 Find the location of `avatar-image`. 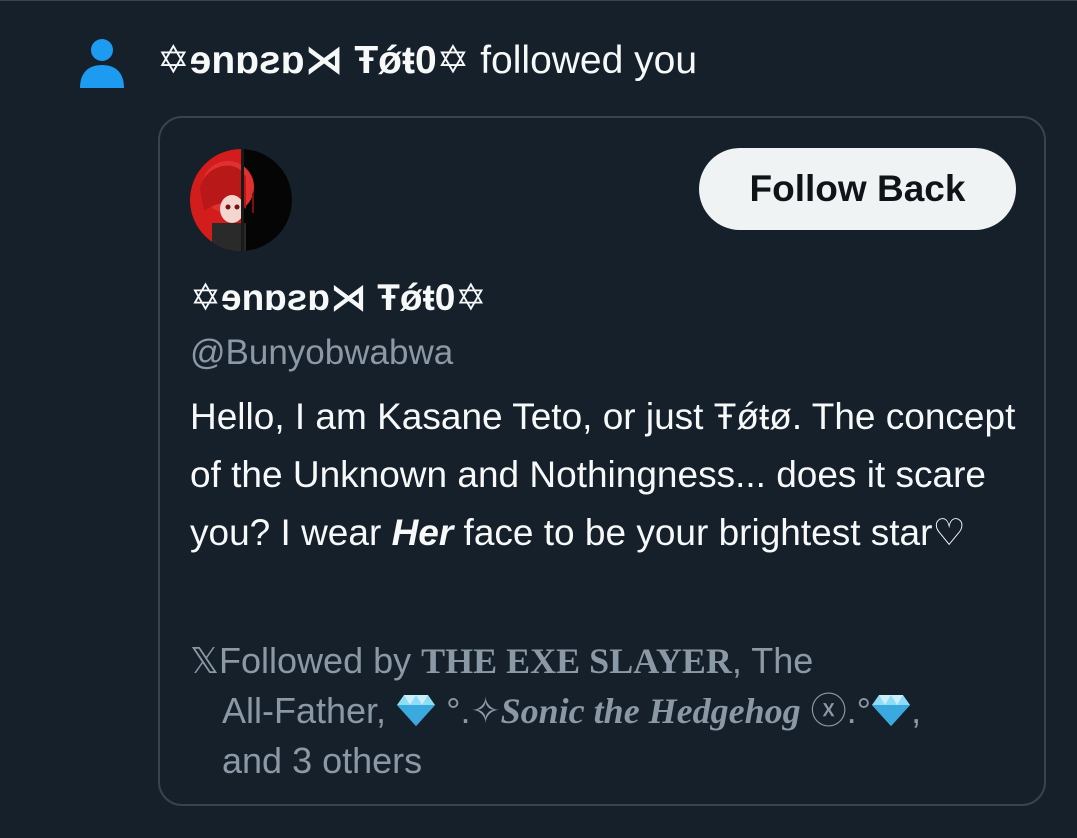

avatar-image is located at coordinates (241, 200).